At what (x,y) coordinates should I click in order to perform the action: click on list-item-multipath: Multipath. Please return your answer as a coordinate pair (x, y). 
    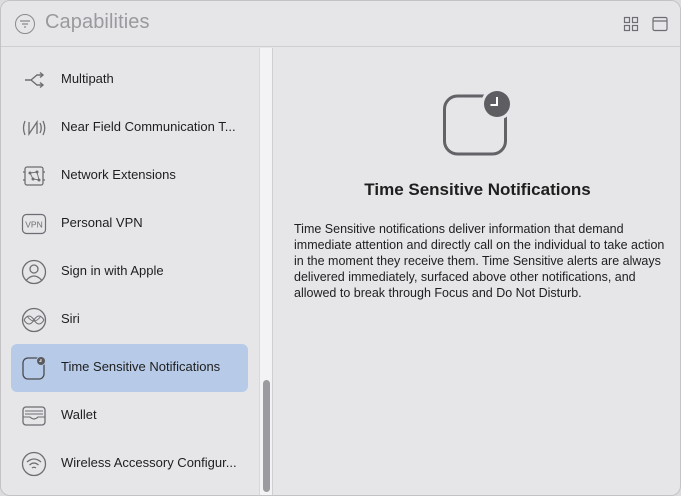
    Looking at the image, I should click on (129, 80).